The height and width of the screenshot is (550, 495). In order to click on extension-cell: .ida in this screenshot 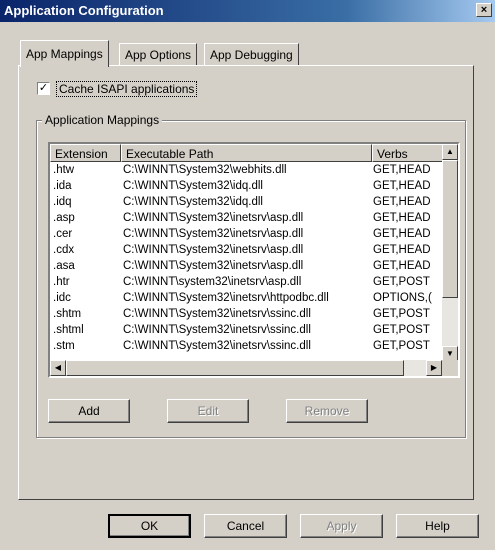, I will do `click(62, 186)`.